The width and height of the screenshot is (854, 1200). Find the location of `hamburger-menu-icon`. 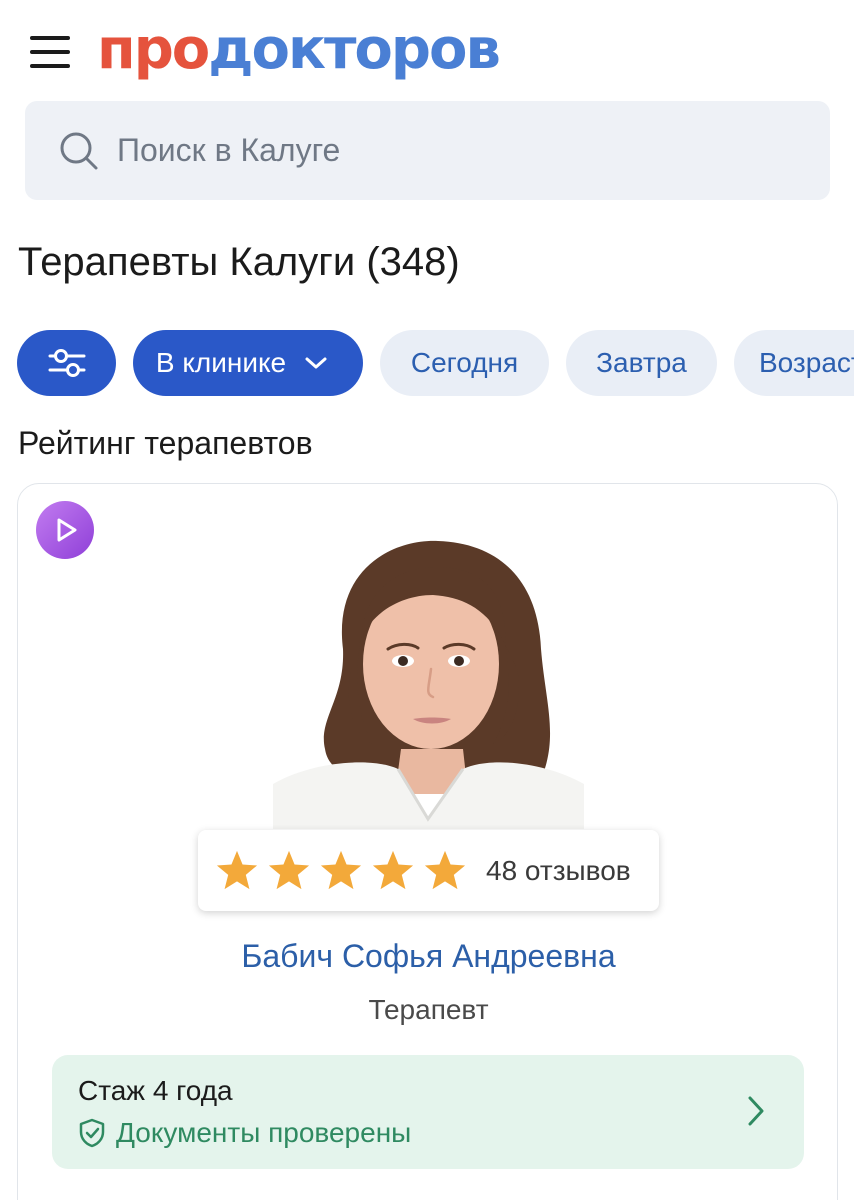

hamburger-menu-icon is located at coordinates (50, 52).